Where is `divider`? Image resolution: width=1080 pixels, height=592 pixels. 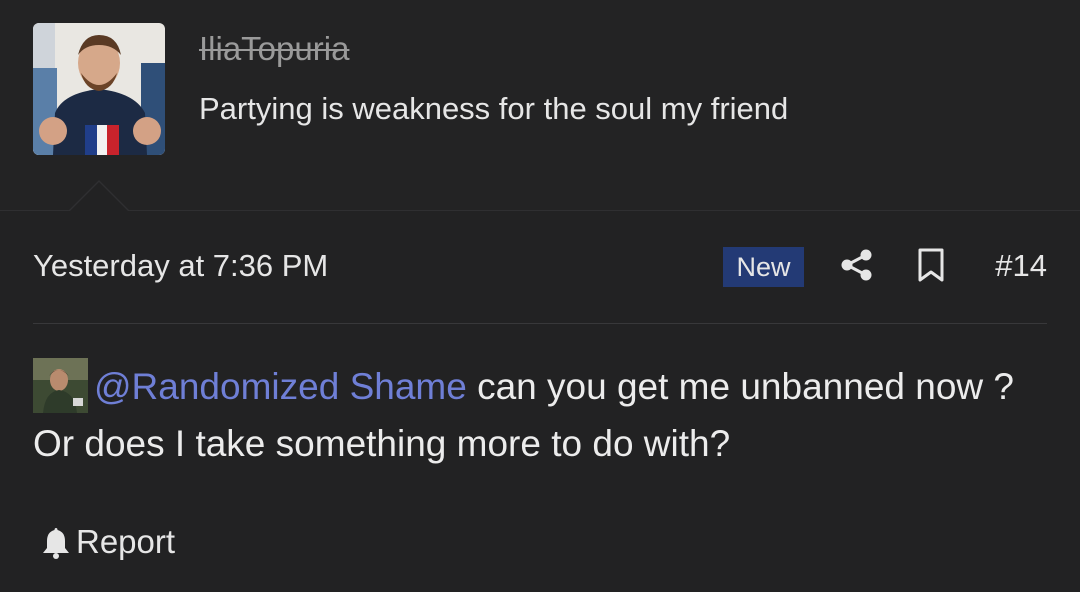 divider is located at coordinates (540, 323).